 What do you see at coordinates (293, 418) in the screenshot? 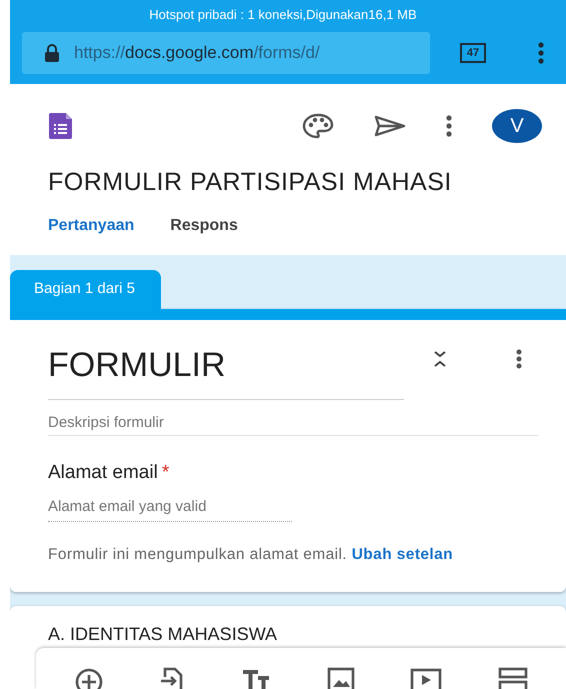
I see `description-field: Deskripsi formulir` at bounding box center [293, 418].